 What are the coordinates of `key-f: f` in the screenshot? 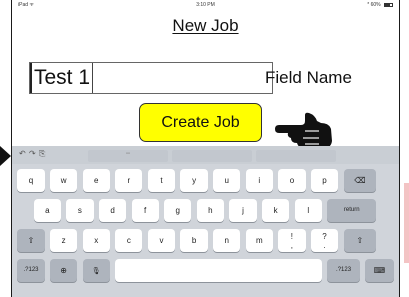 It's located at (145, 210).